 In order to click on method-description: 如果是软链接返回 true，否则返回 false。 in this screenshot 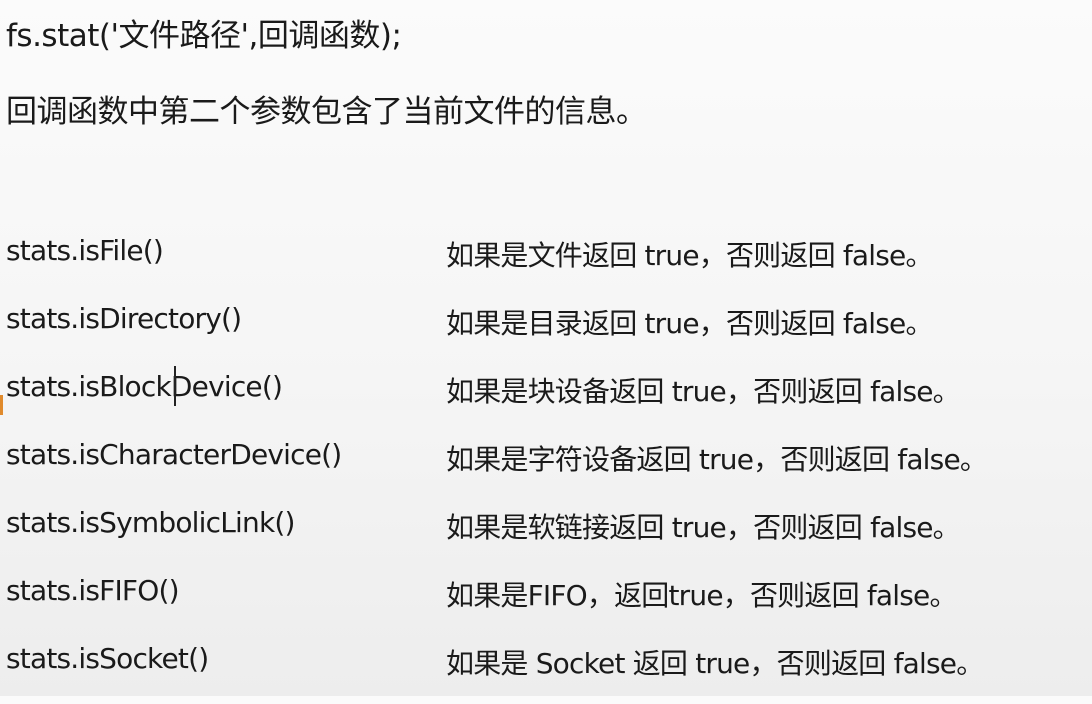, I will do `click(703, 527)`.